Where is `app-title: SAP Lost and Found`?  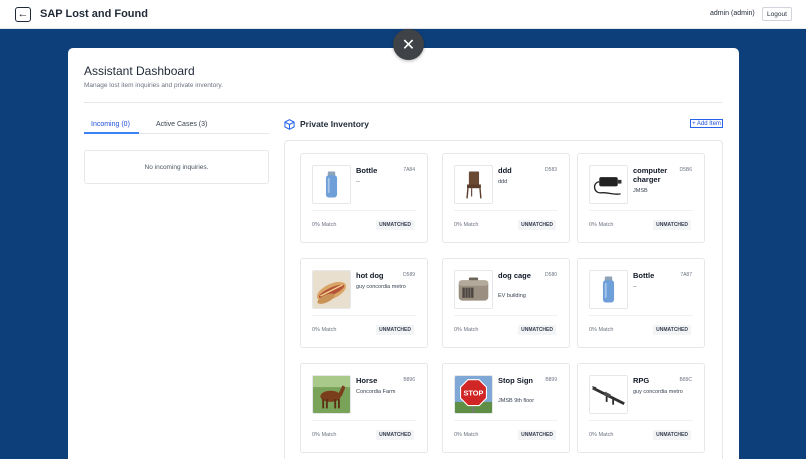 app-title: SAP Lost and Found is located at coordinates (94, 14).